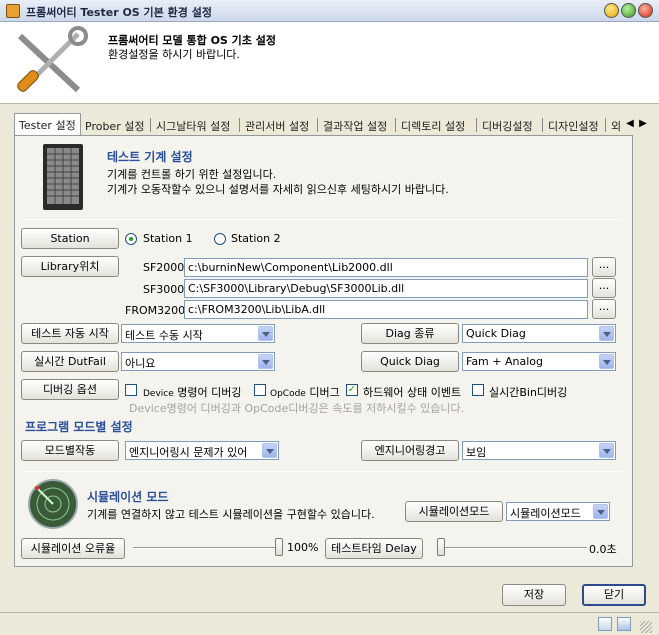  I want to click on test-autostart-select: 테스트 수동 시작, so click(198, 333).